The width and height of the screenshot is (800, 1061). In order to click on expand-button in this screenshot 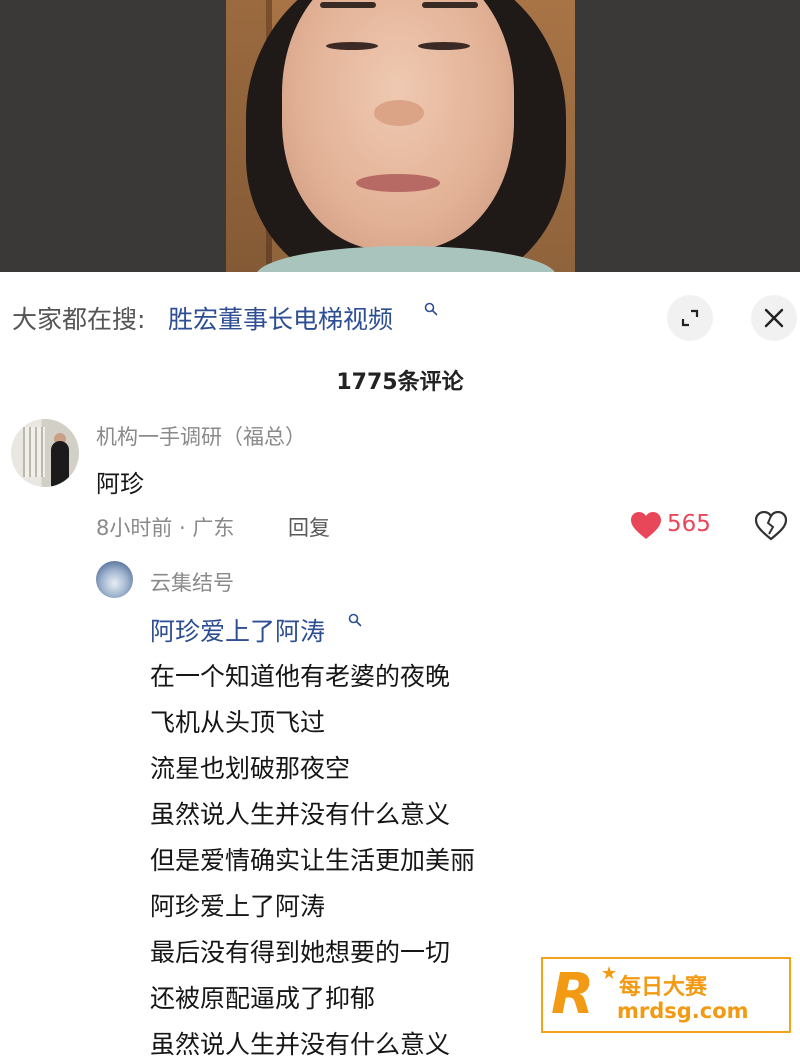, I will do `click(690, 318)`.